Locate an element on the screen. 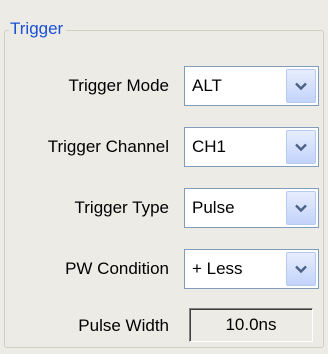 This screenshot has height=354, width=328. trigger-mode-dropdown-button is located at coordinates (301, 86).